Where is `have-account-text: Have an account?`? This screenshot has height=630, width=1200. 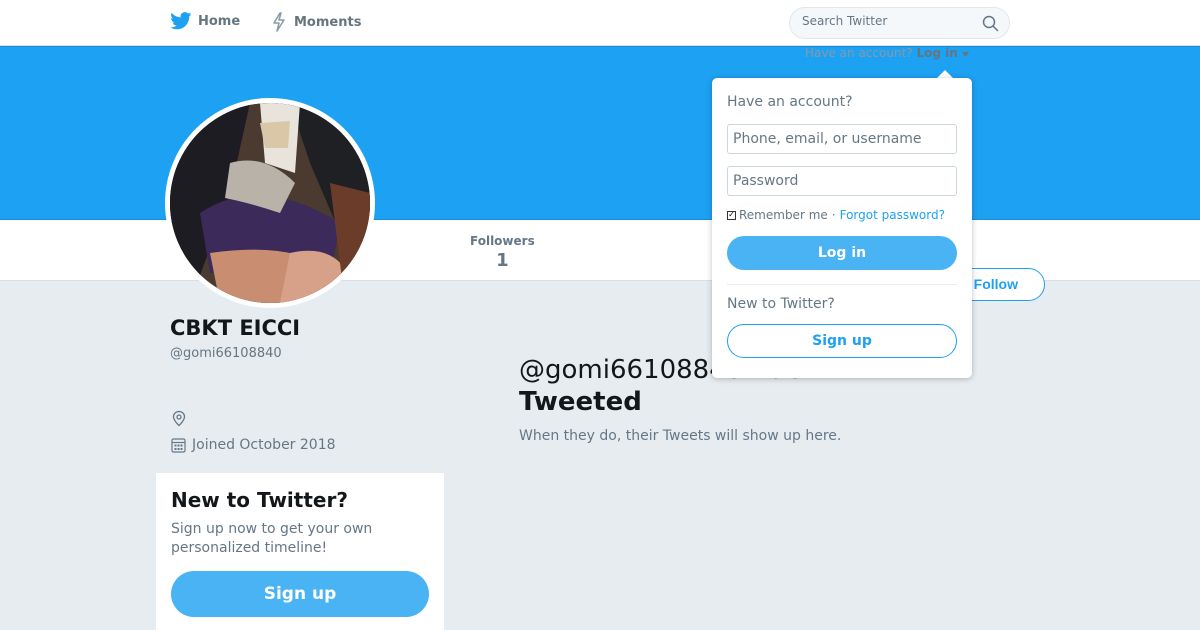
have-account-text: Have an account? is located at coordinates (859, 53).